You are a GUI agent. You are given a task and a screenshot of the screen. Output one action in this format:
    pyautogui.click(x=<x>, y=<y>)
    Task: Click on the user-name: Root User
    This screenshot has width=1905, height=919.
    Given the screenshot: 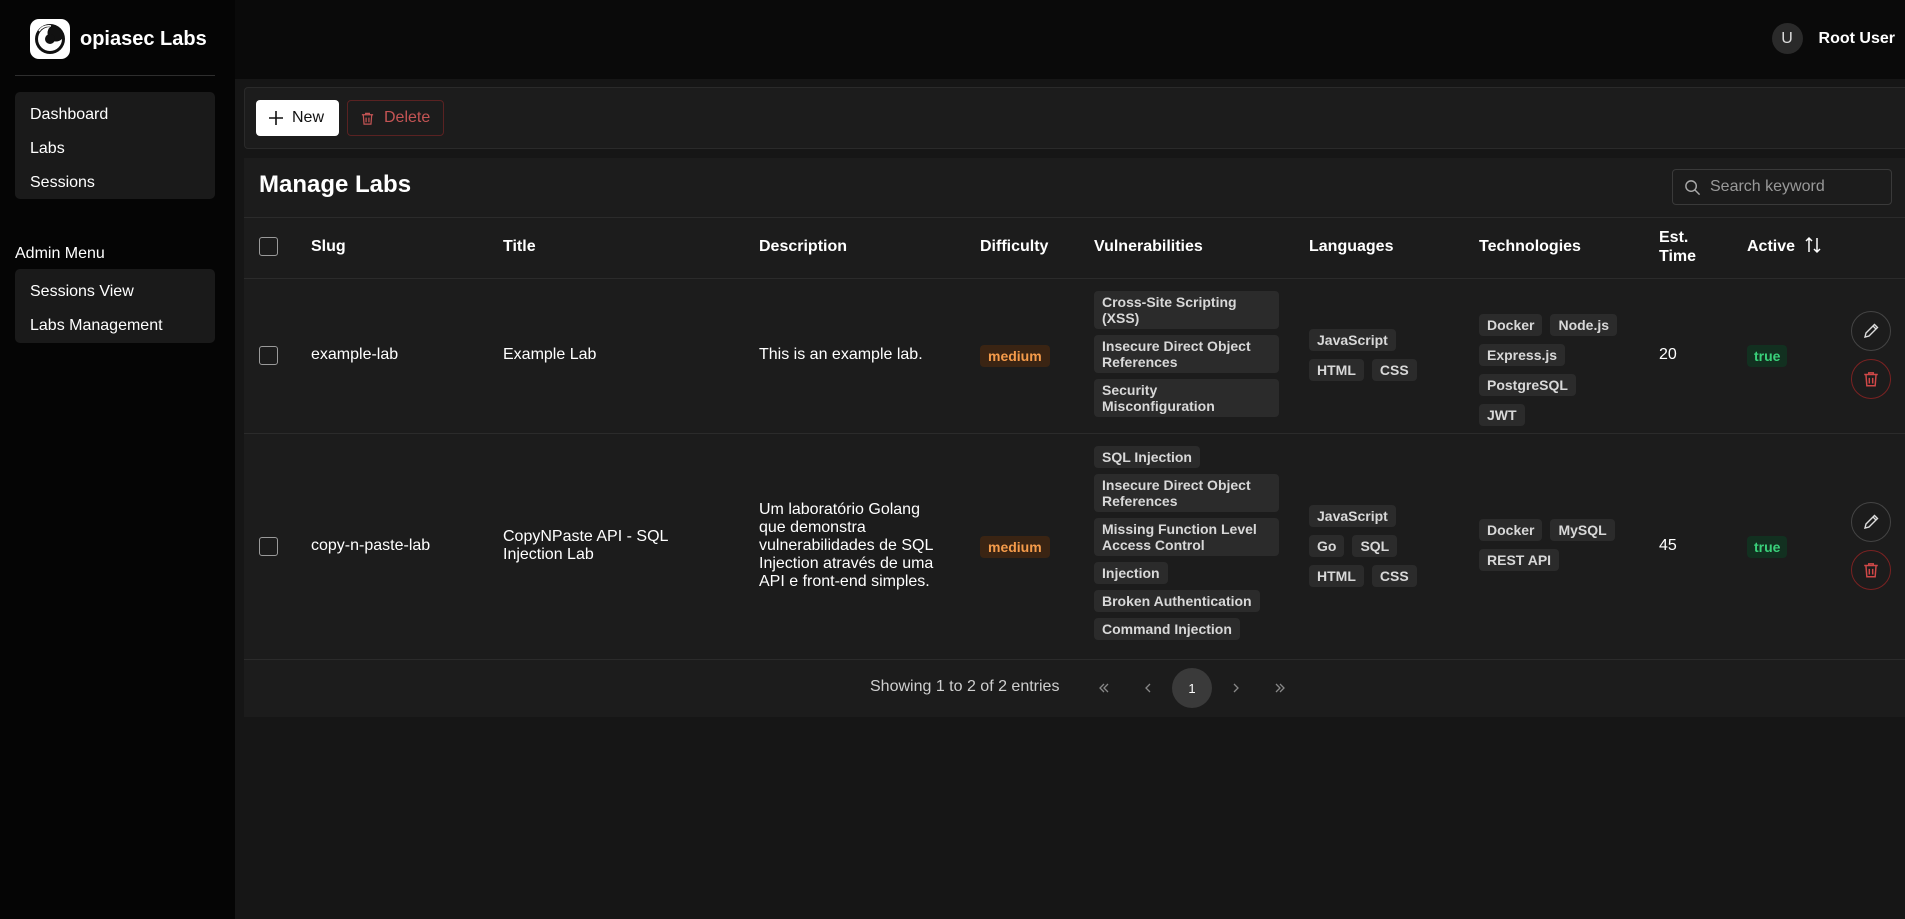 What is the action you would take?
    pyautogui.click(x=1857, y=39)
    